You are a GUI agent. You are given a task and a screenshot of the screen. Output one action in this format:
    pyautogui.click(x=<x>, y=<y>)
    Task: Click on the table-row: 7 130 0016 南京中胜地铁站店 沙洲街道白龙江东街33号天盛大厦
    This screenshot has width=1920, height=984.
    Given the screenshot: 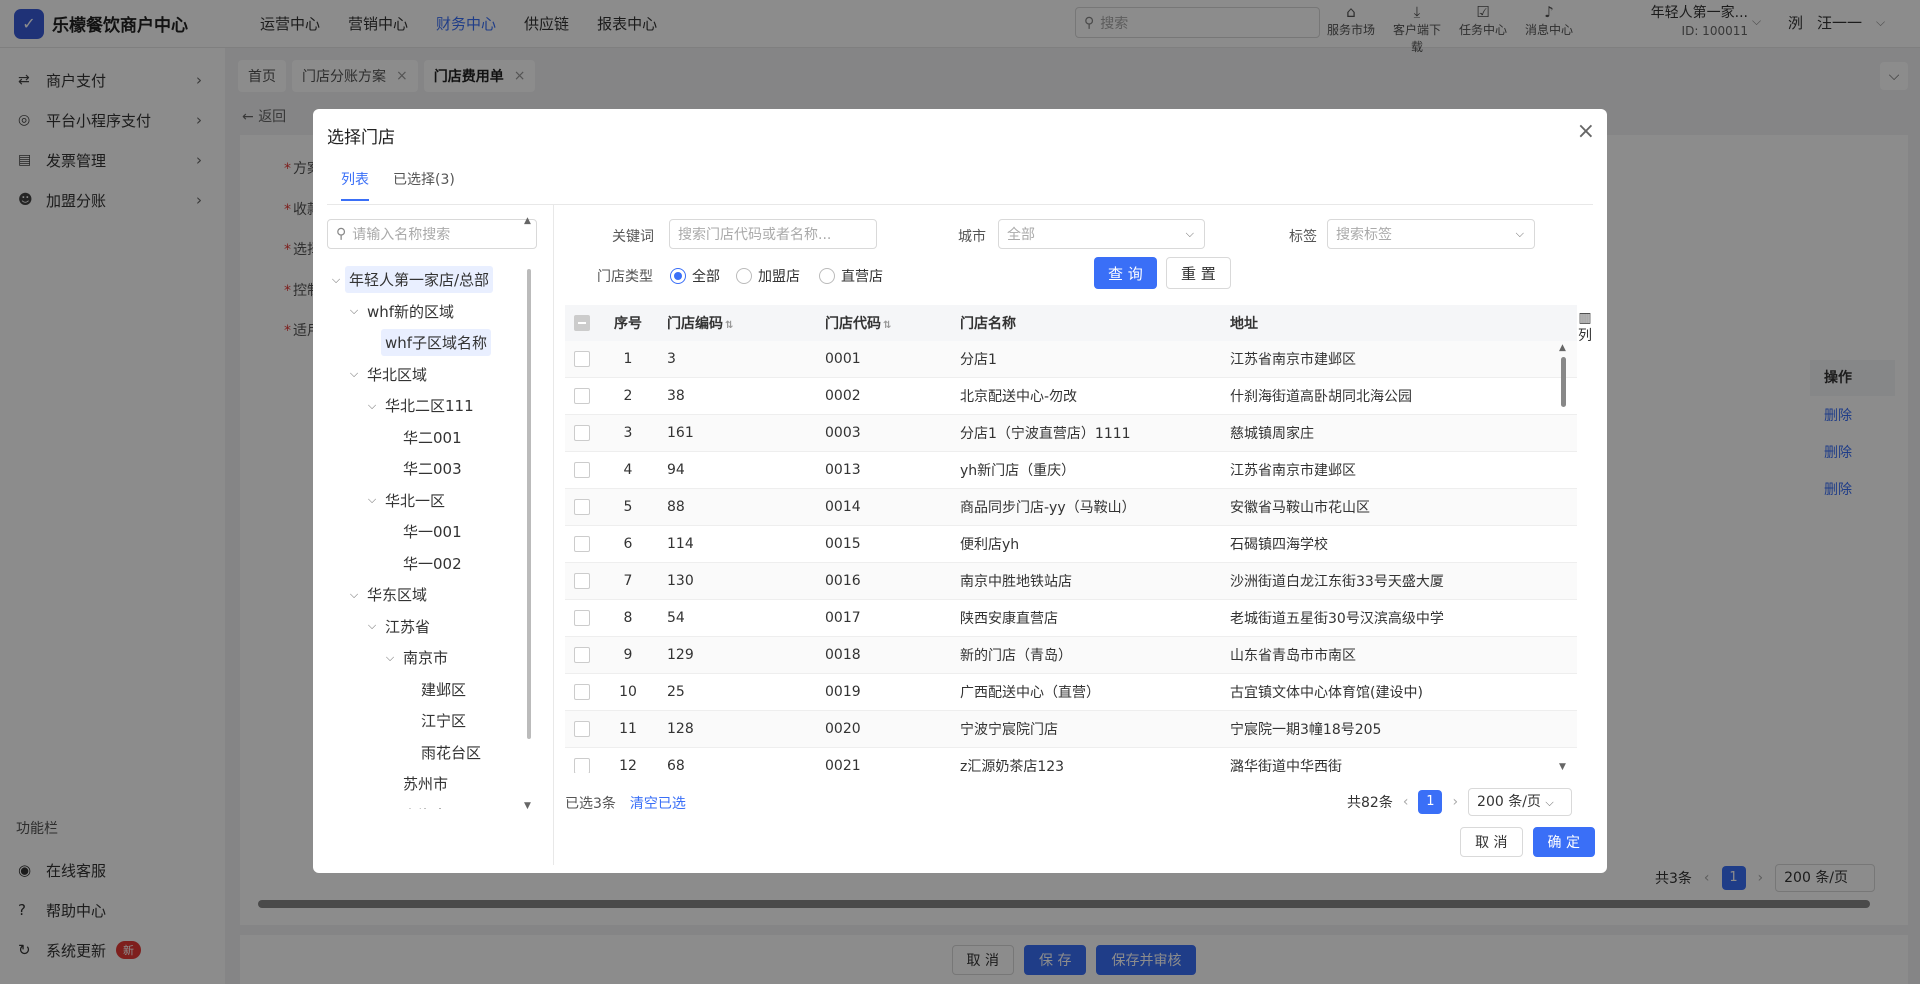 What is the action you would take?
    pyautogui.click(x=1071, y=581)
    